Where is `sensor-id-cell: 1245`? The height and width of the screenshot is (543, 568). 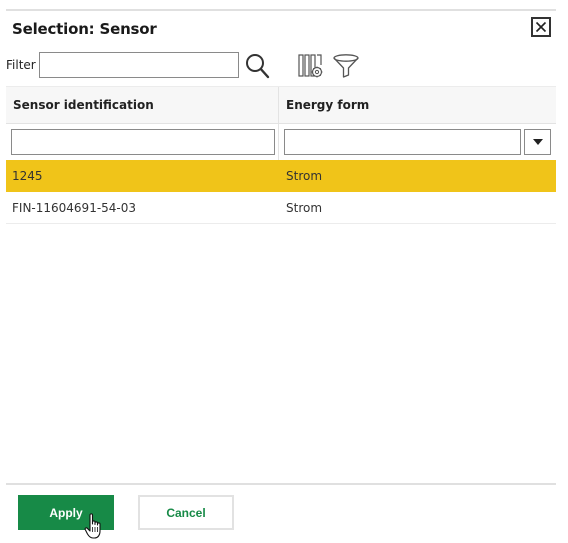
sensor-id-cell: 1245 is located at coordinates (27, 175).